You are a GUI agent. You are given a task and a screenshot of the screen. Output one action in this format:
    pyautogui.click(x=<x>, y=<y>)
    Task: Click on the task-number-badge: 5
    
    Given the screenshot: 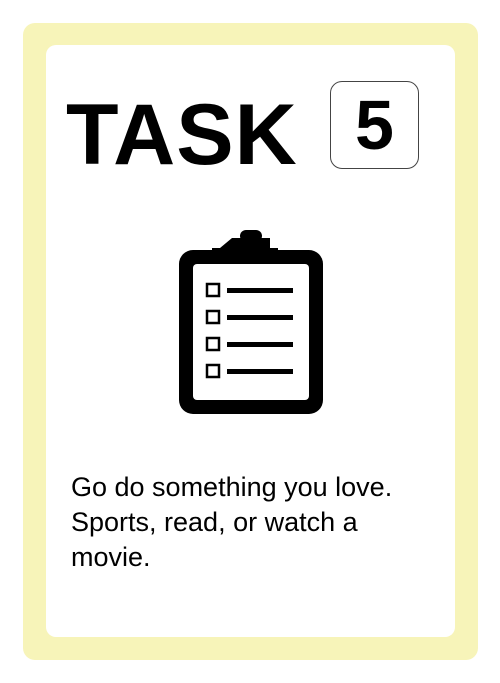 What is the action you would take?
    pyautogui.click(x=374, y=125)
    